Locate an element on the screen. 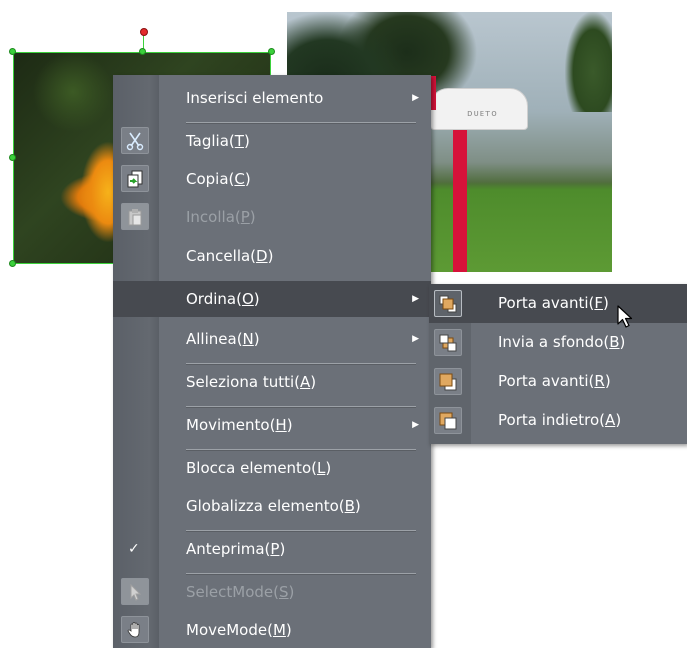  menu-item-label: Cancella(D) is located at coordinates (230, 256).